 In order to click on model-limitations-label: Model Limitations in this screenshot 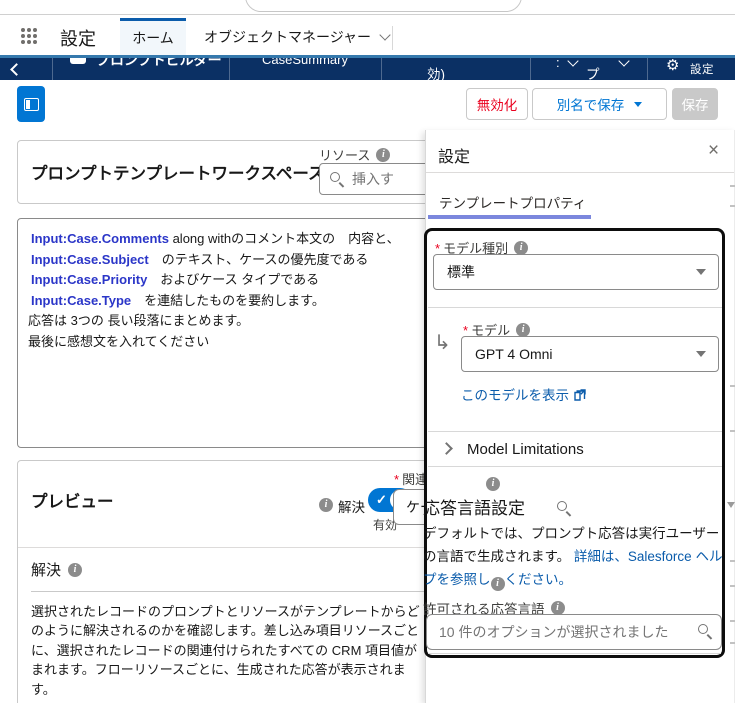, I will do `click(525, 449)`.